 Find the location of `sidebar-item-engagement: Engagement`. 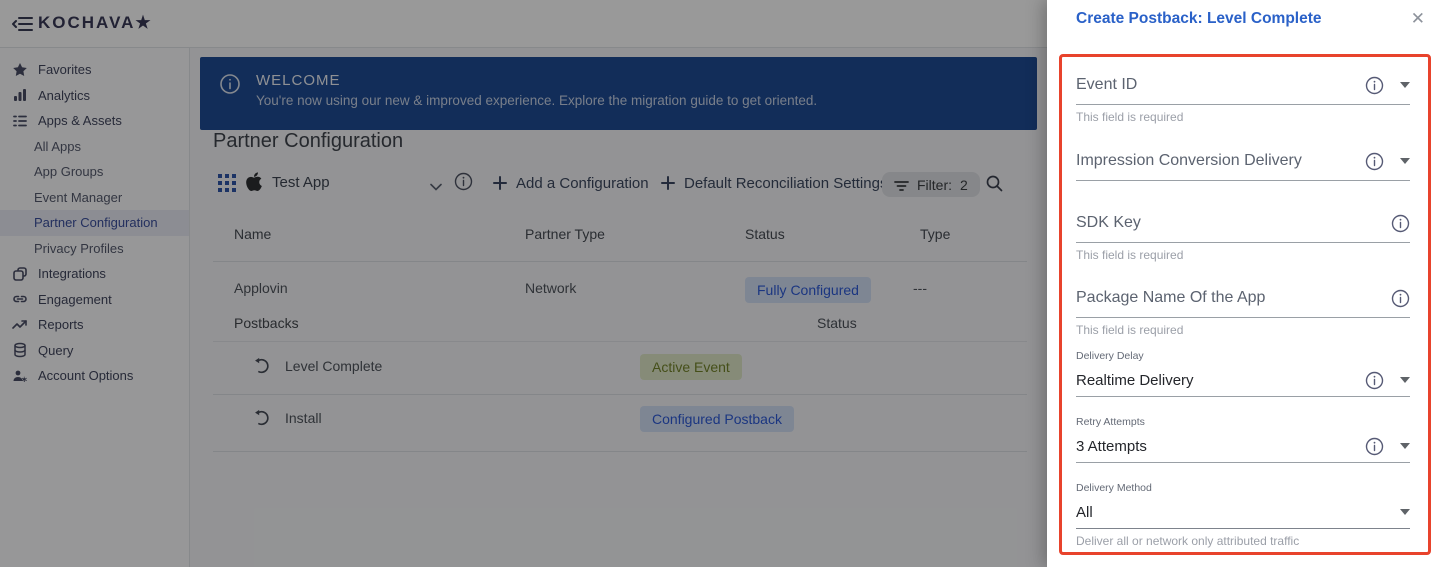

sidebar-item-engagement: Engagement is located at coordinates (94, 300).